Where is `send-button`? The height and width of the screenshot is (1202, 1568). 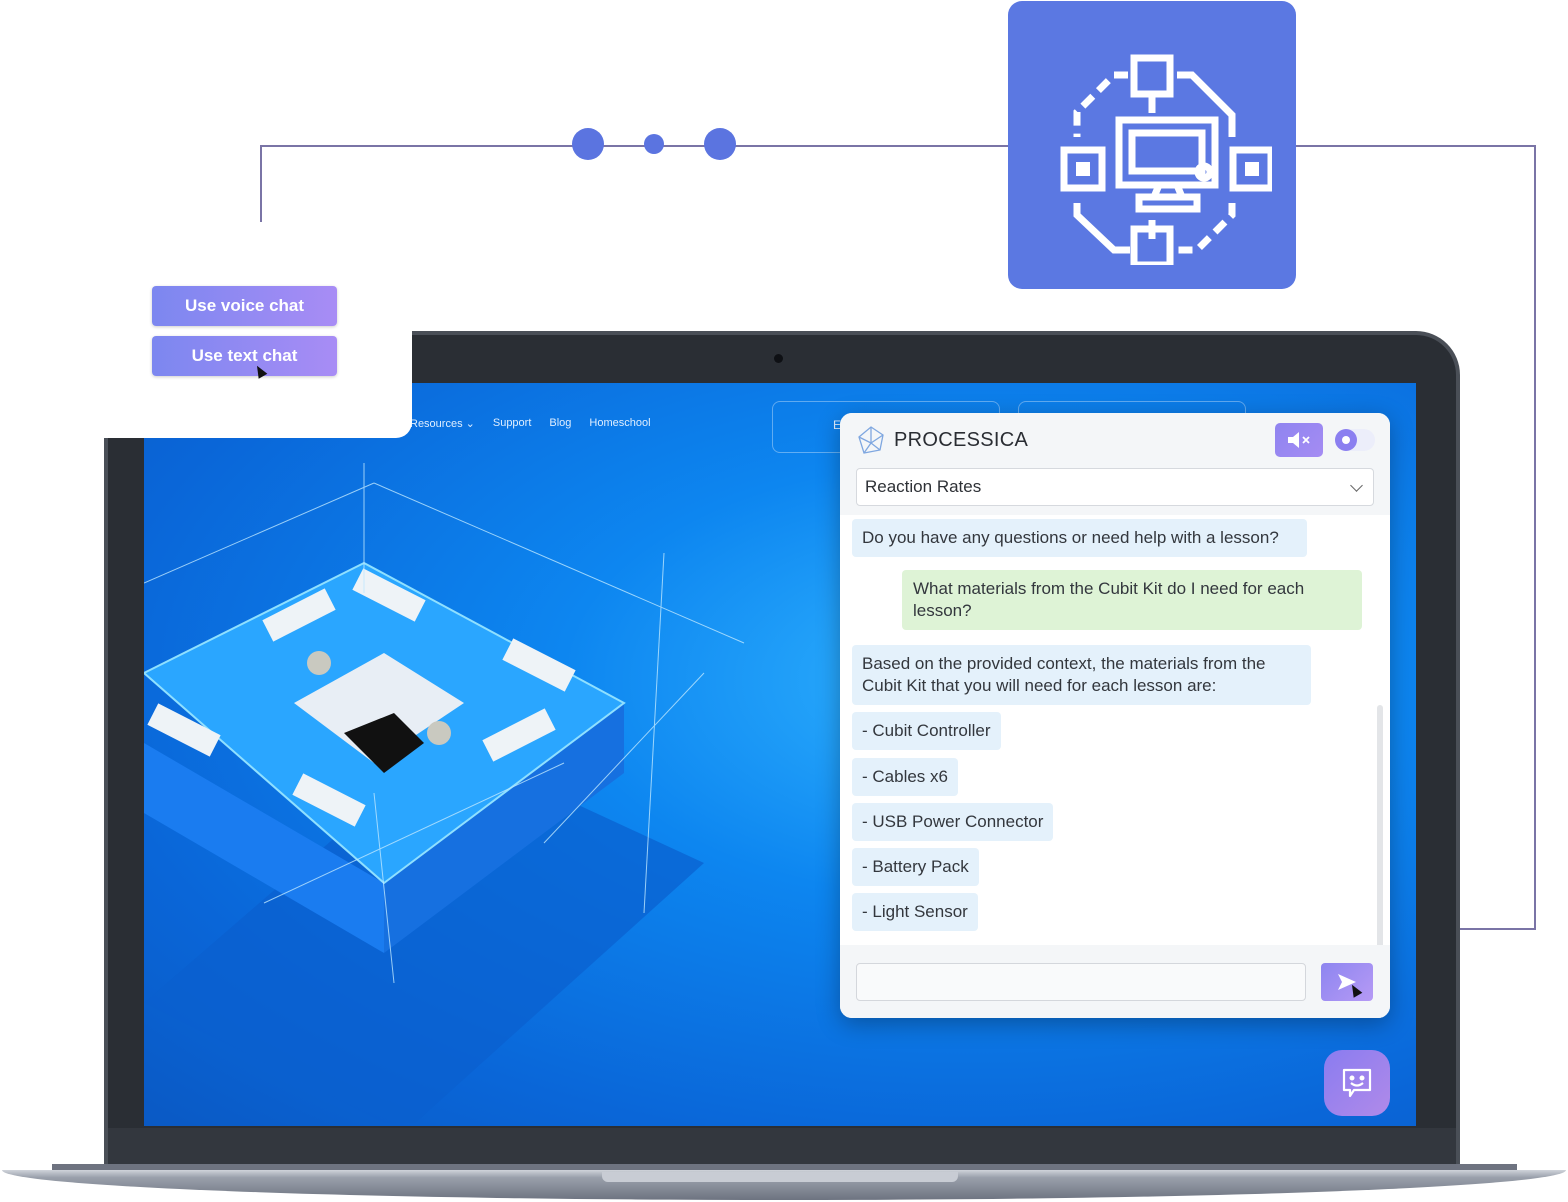 send-button is located at coordinates (1347, 982).